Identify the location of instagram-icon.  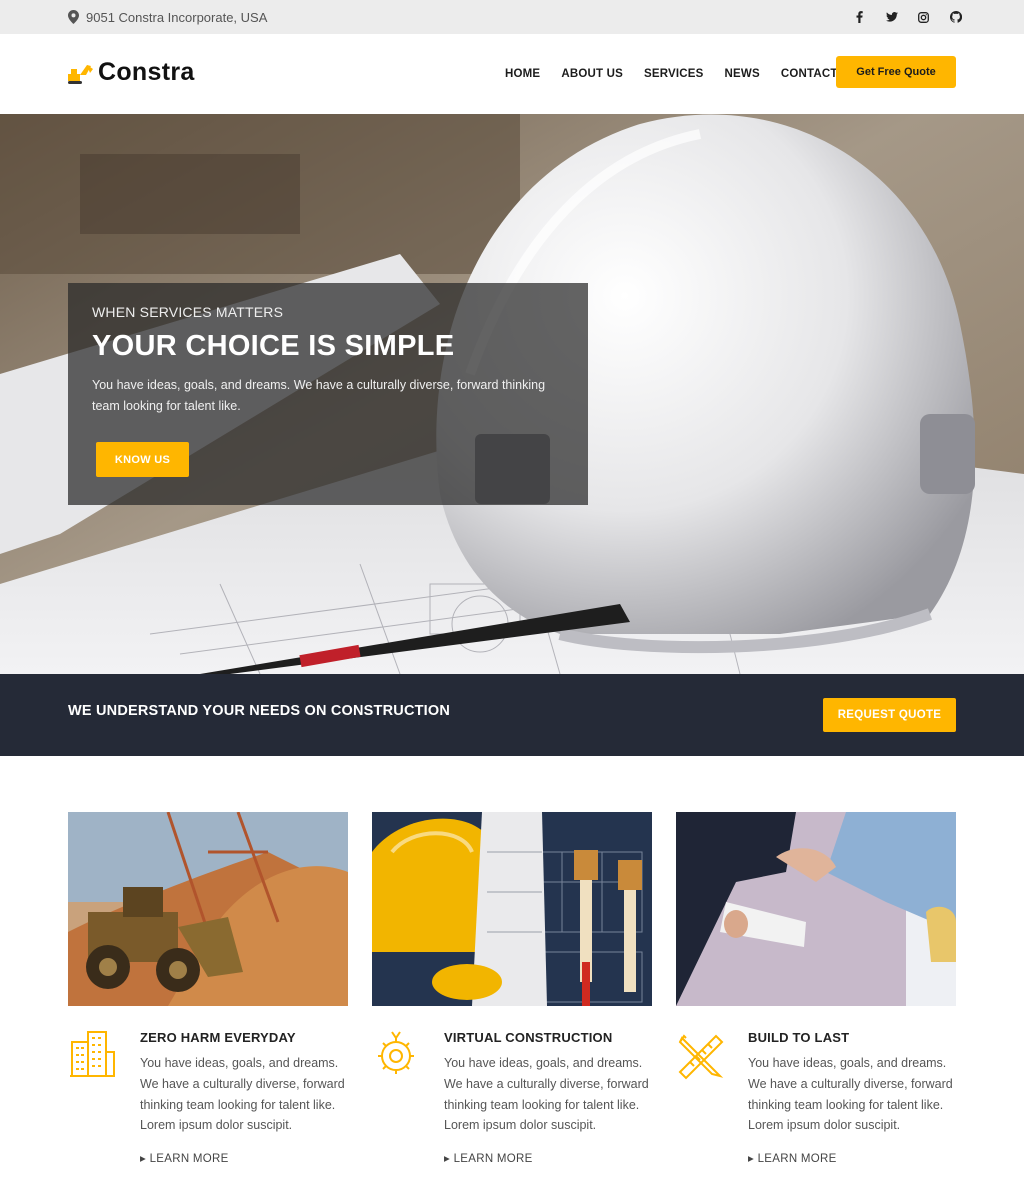
(923, 17).